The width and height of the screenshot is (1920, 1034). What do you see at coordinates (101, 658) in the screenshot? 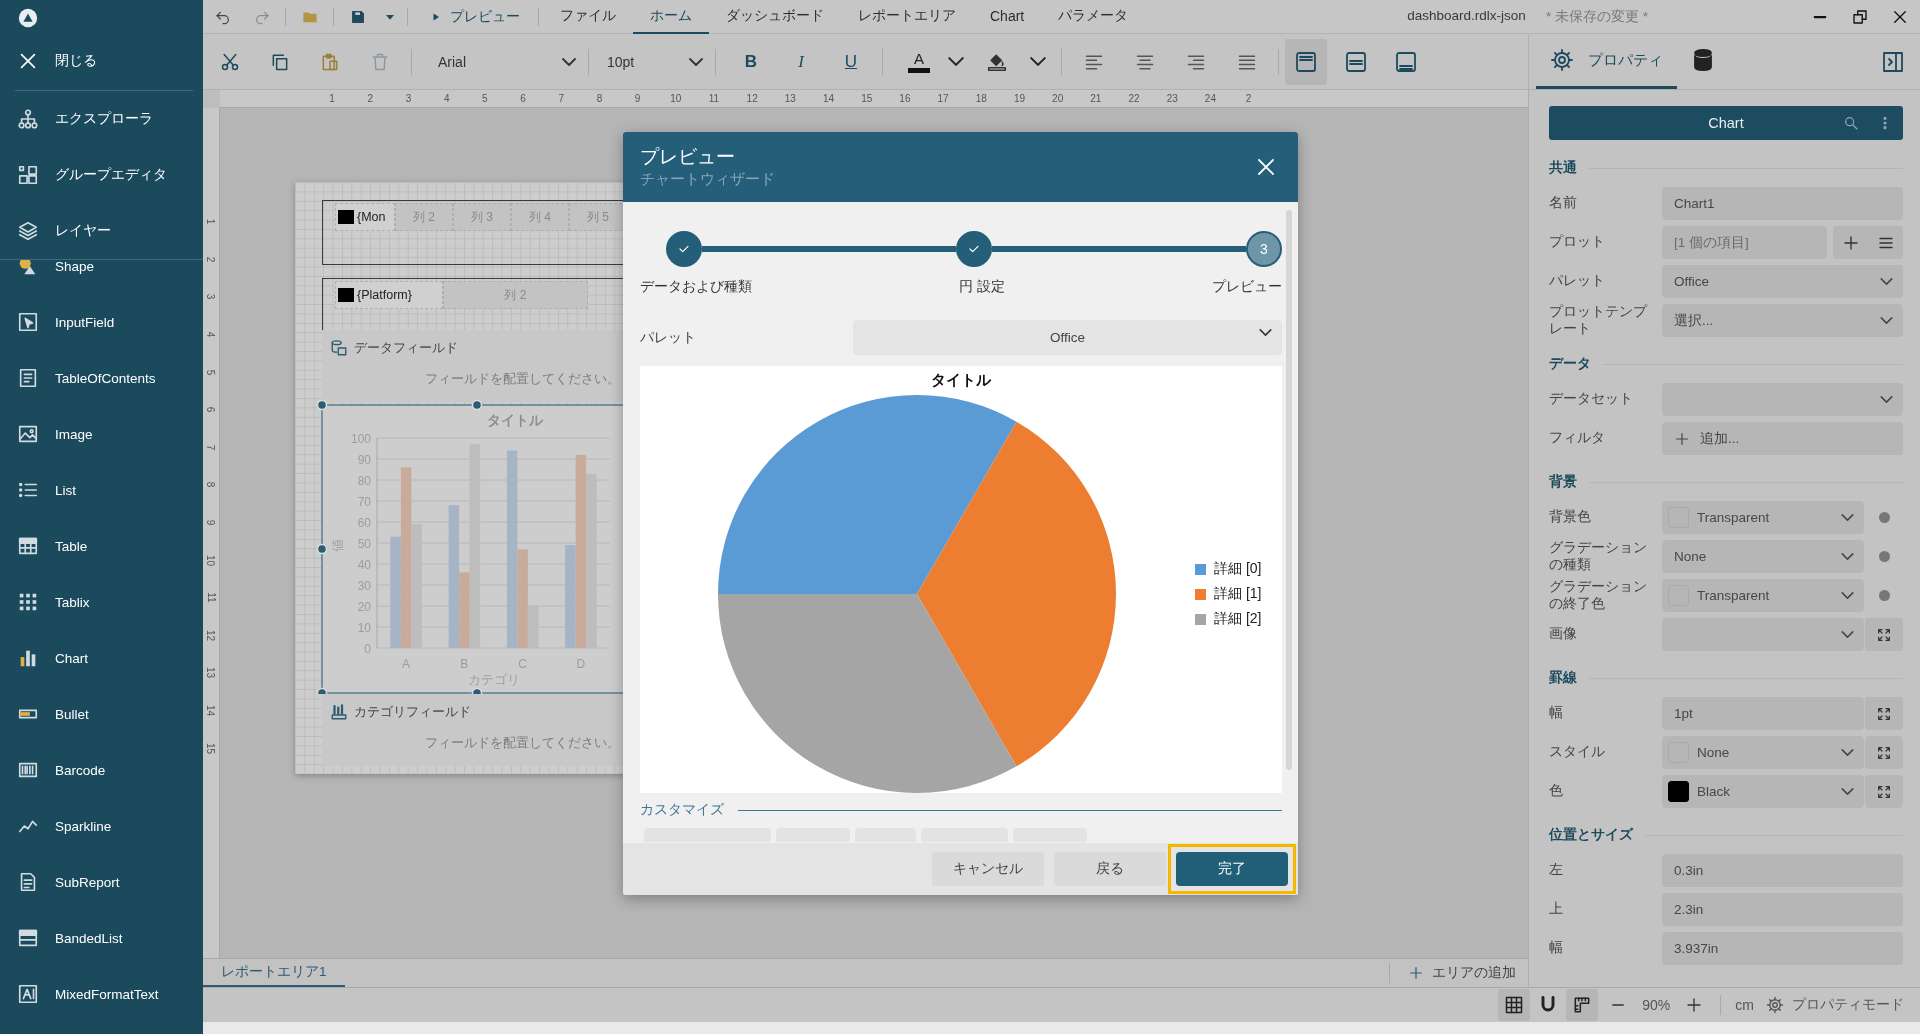
I see `sidebar-item: Chart` at bounding box center [101, 658].